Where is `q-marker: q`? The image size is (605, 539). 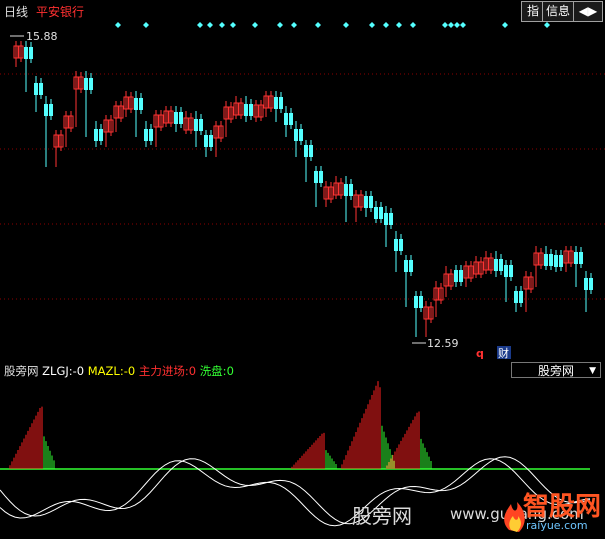
q-marker: q is located at coordinates (480, 353).